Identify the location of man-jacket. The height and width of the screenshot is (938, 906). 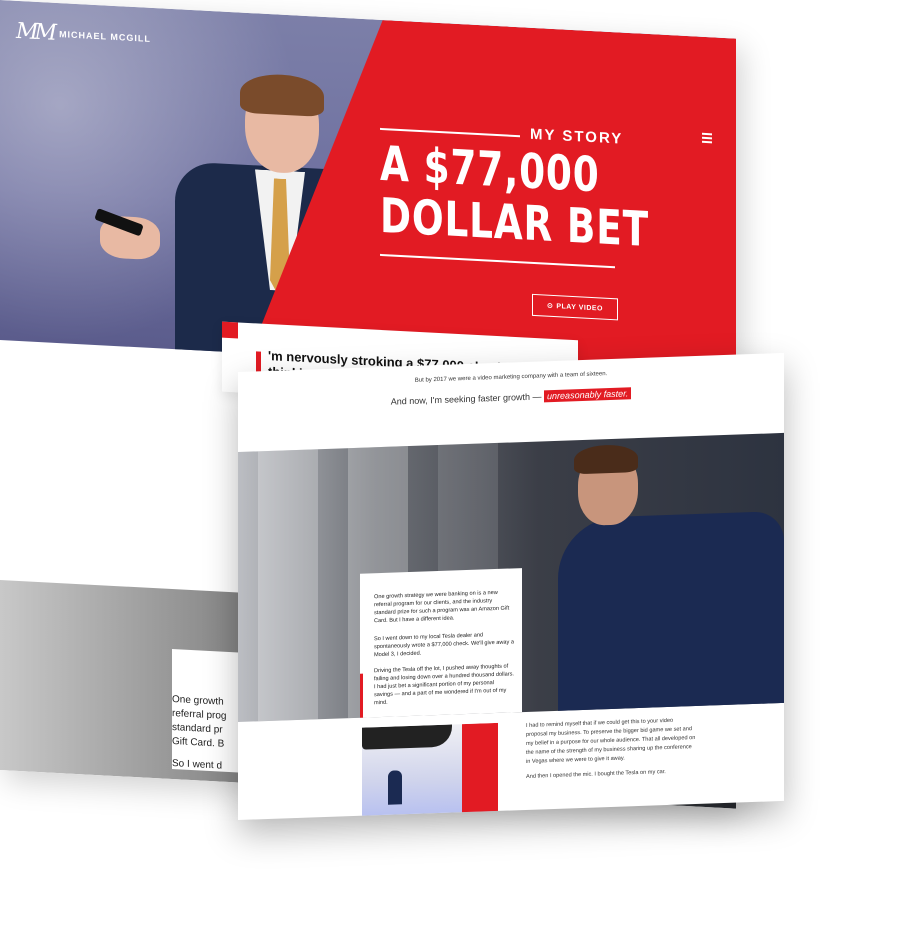
(671, 614).